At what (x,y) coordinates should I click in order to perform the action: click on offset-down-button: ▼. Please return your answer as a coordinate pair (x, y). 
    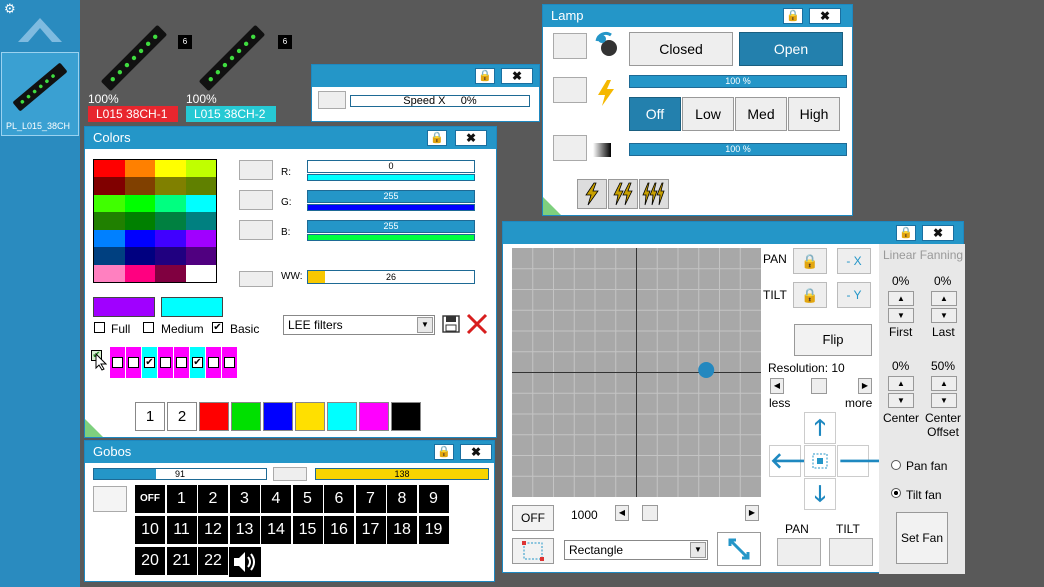
    Looking at the image, I should click on (944, 400).